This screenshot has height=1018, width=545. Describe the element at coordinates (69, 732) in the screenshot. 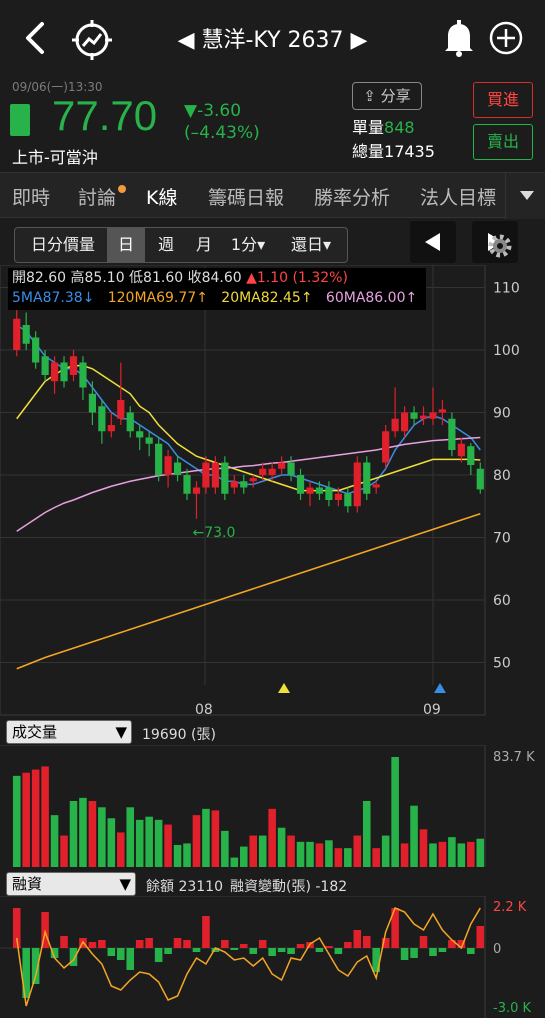

I see `volume-indicator-dropdown: 成交量 ▼` at that location.